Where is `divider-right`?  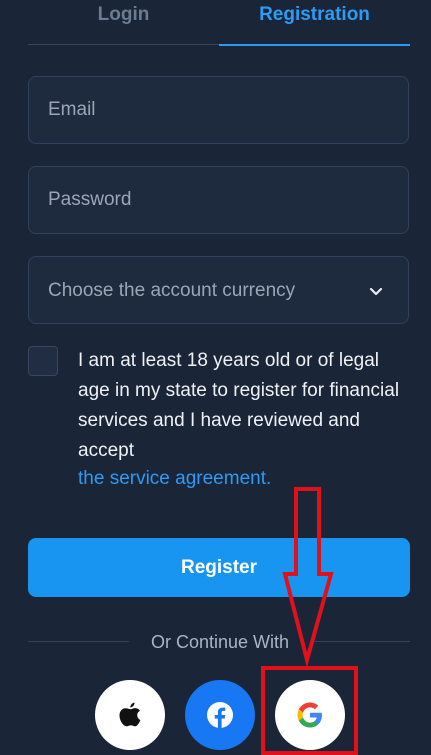
divider-right is located at coordinates (360, 641).